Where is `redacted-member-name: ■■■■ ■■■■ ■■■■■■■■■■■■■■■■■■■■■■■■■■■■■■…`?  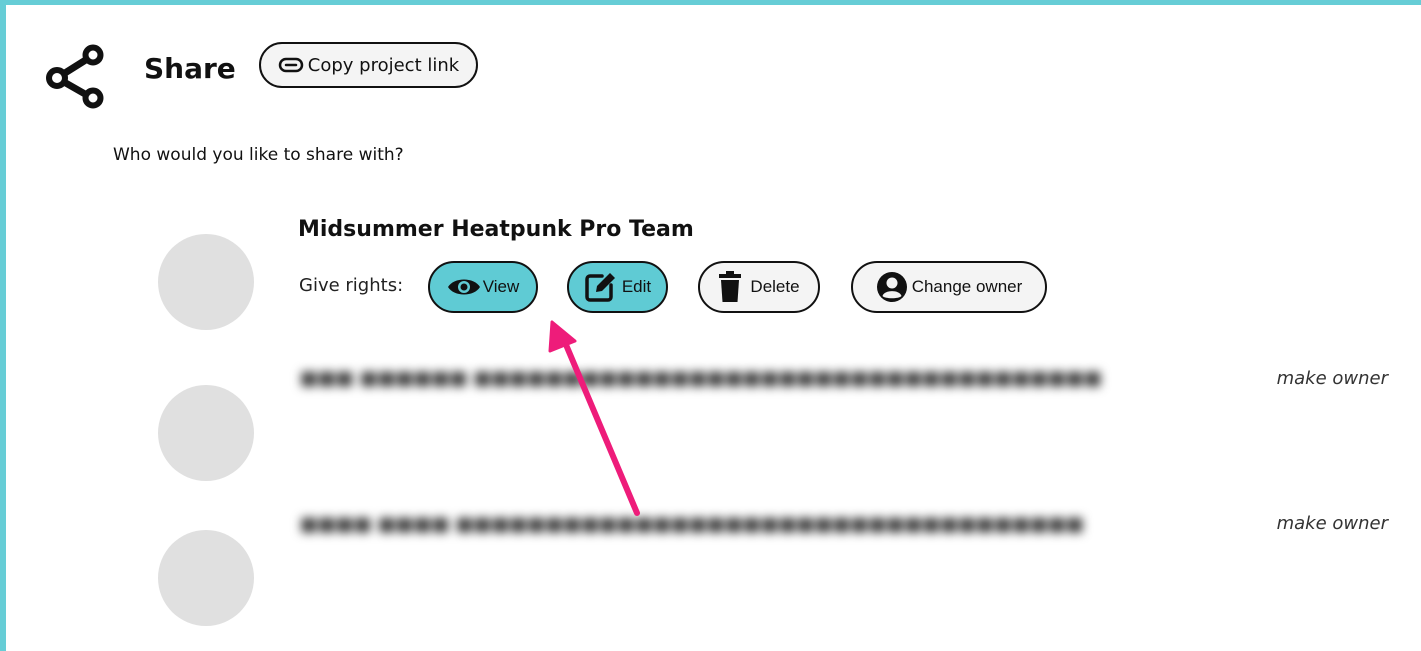
redacted-member-name: ■■■■ ■■■■ ■■■■■■■■■■■■■■■■■■■■■■■■■■■■■■… is located at coordinates (692, 524).